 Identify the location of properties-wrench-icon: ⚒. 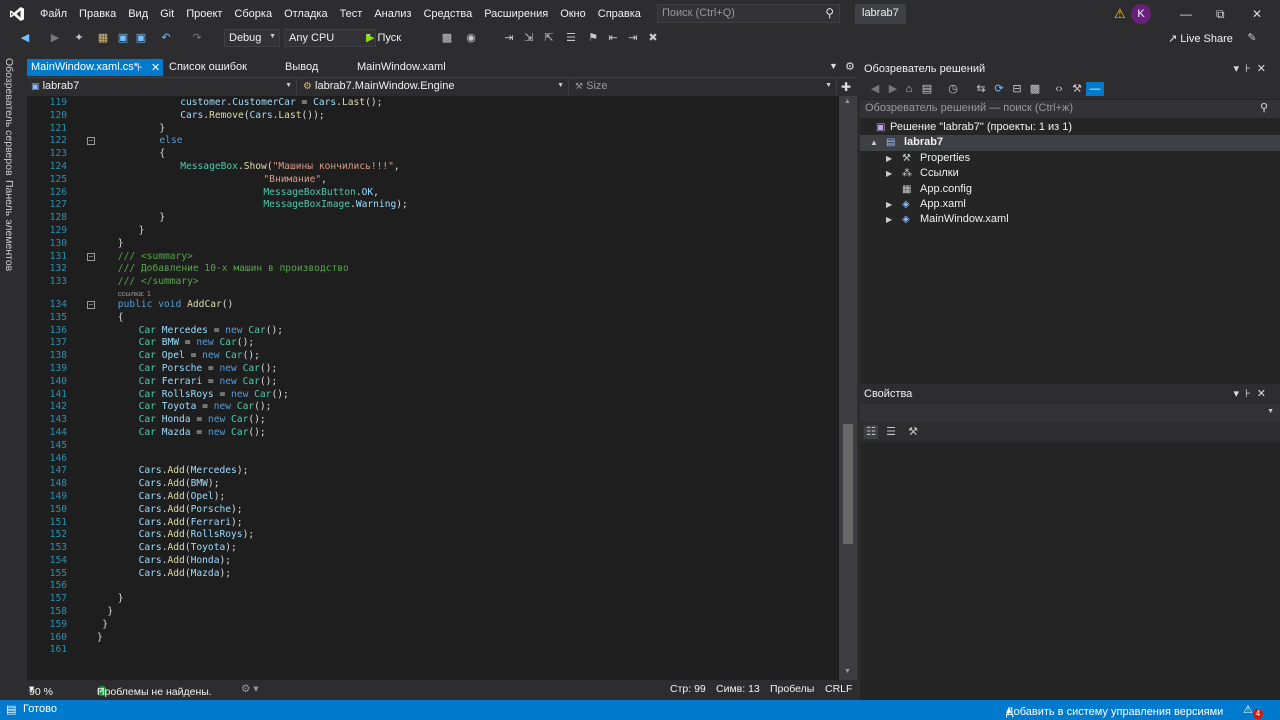
(1077, 89).